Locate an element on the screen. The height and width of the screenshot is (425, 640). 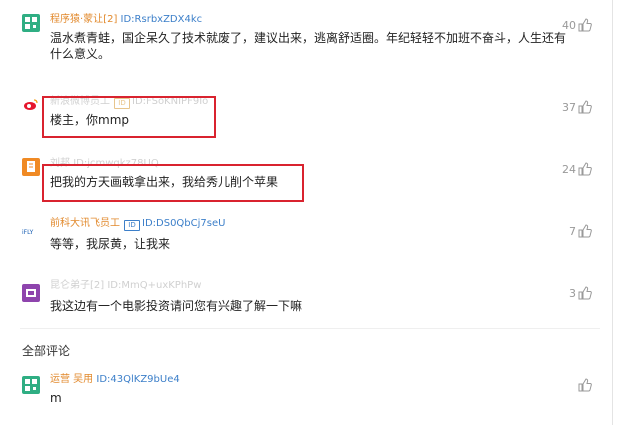
like-button is located at coordinates (584, 385).